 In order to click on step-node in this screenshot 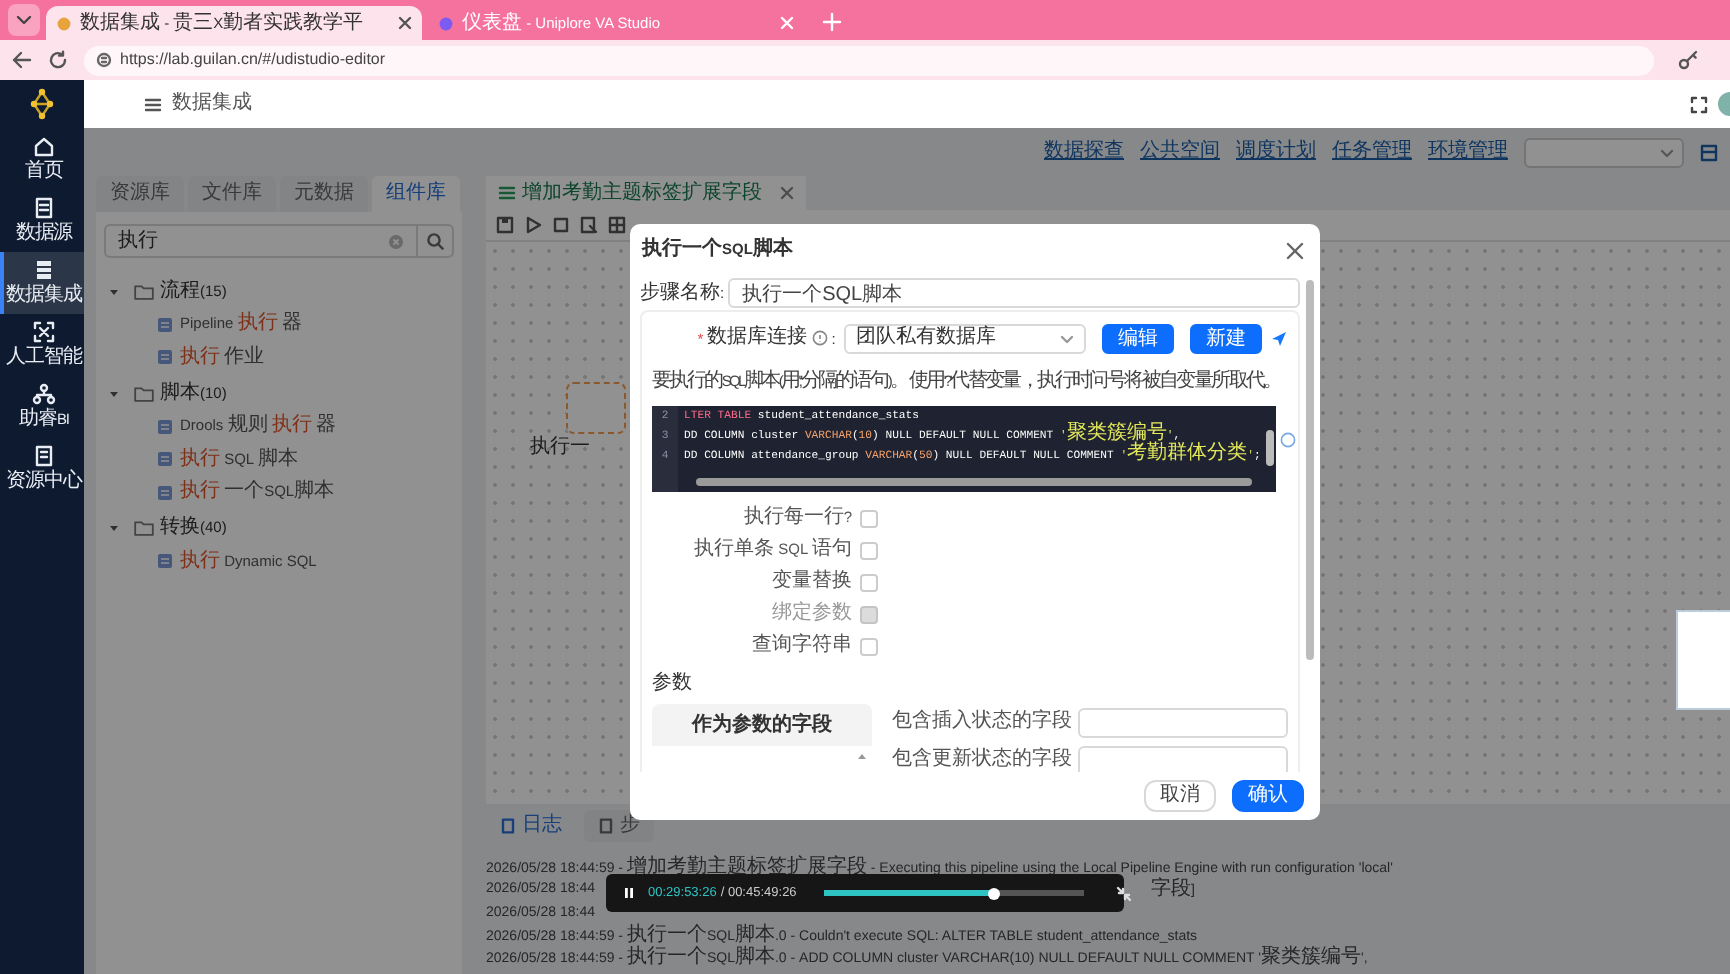, I will do `click(596, 408)`.